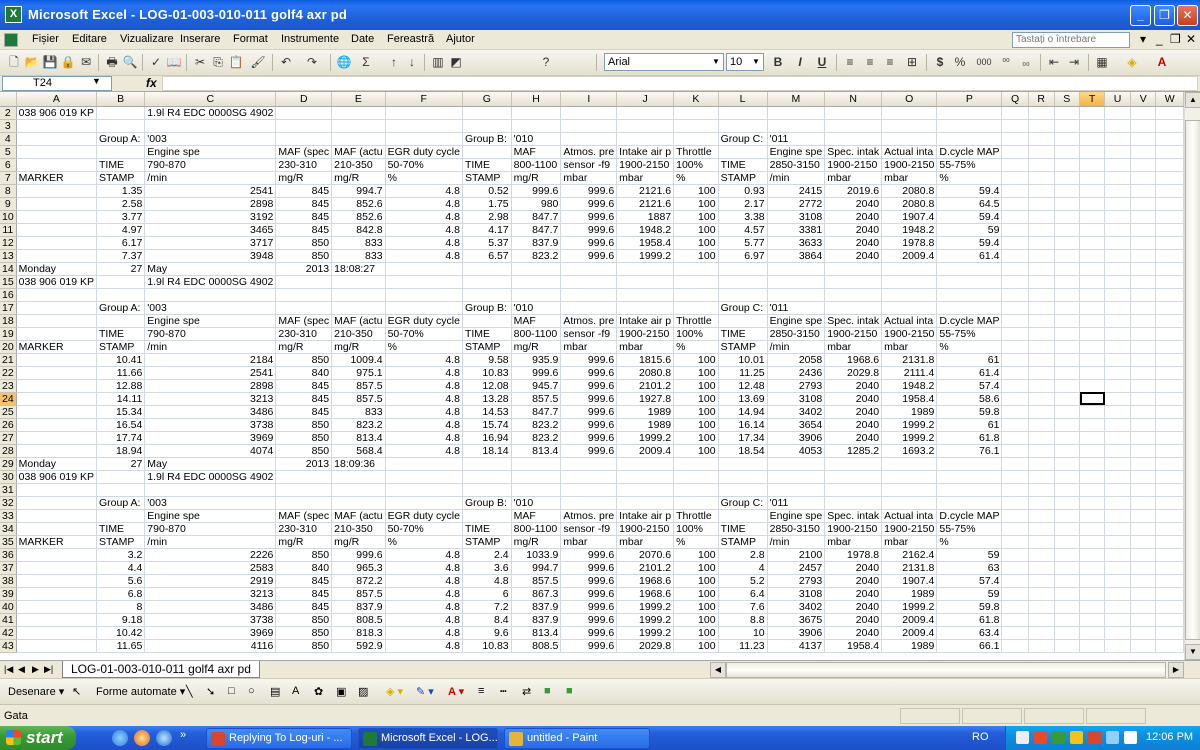  What do you see at coordinates (853, 269) in the screenshot?
I see `cell-n14` at bounding box center [853, 269].